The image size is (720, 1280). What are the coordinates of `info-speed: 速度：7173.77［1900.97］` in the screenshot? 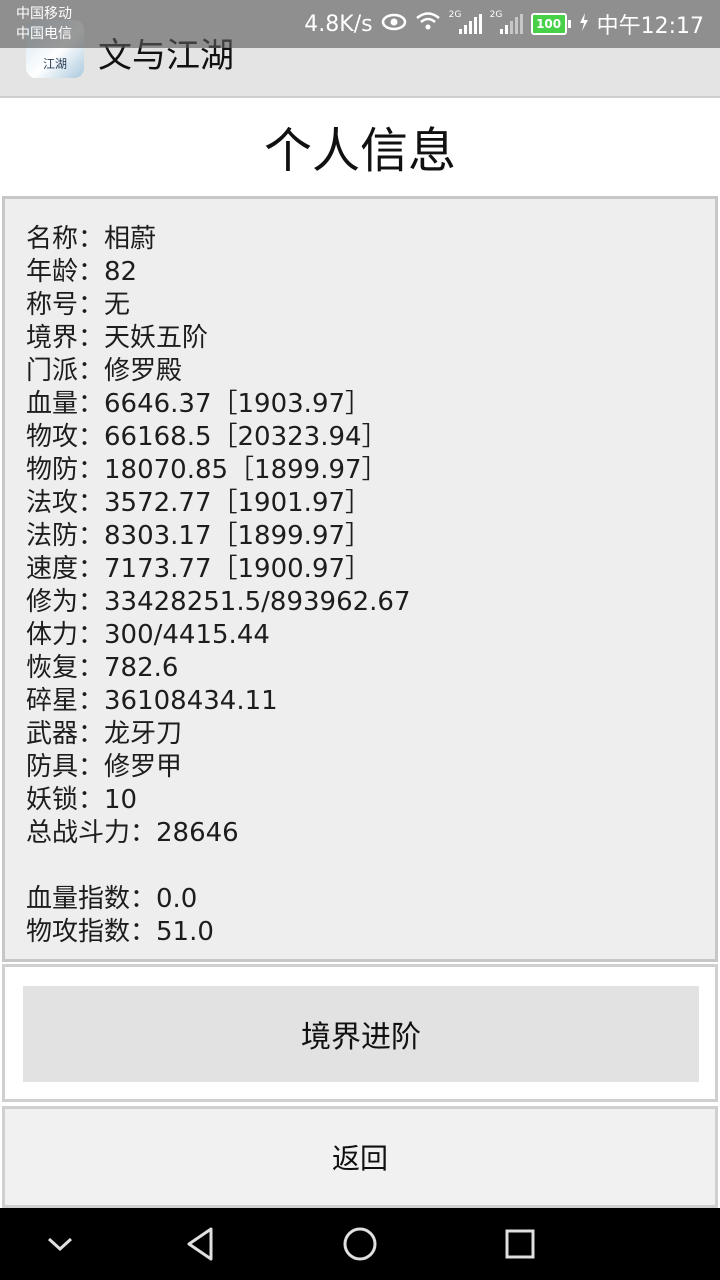 It's located at (199, 569).